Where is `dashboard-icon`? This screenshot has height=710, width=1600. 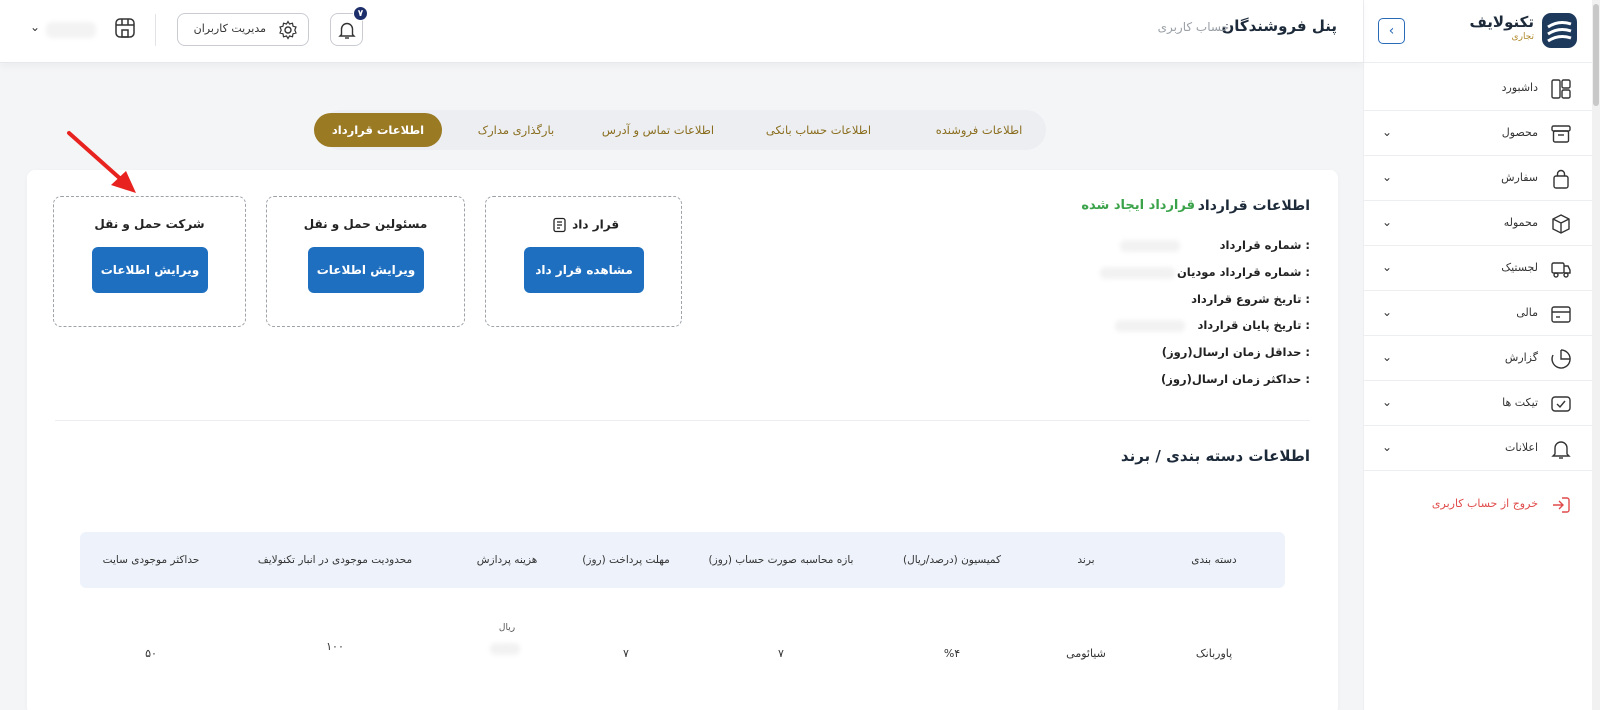 dashboard-icon is located at coordinates (1561, 89).